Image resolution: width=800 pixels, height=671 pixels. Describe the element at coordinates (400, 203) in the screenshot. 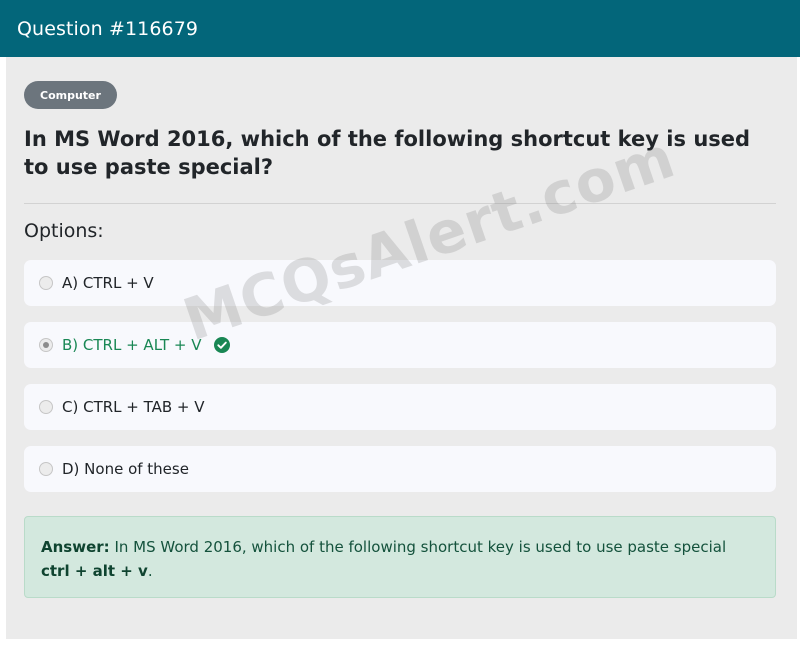

I see `divider` at that location.